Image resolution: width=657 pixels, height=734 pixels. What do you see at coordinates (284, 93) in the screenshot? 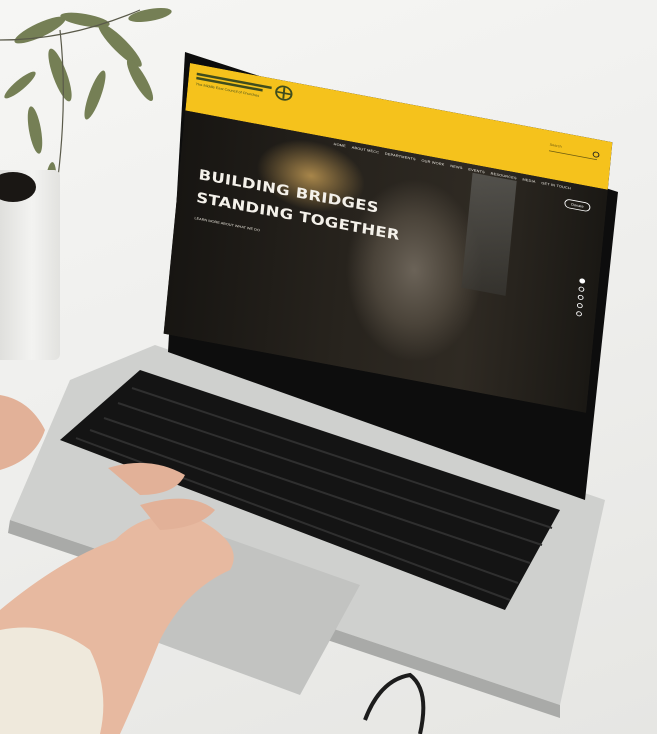
I see `cross-emblem-icon` at bounding box center [284, 93].